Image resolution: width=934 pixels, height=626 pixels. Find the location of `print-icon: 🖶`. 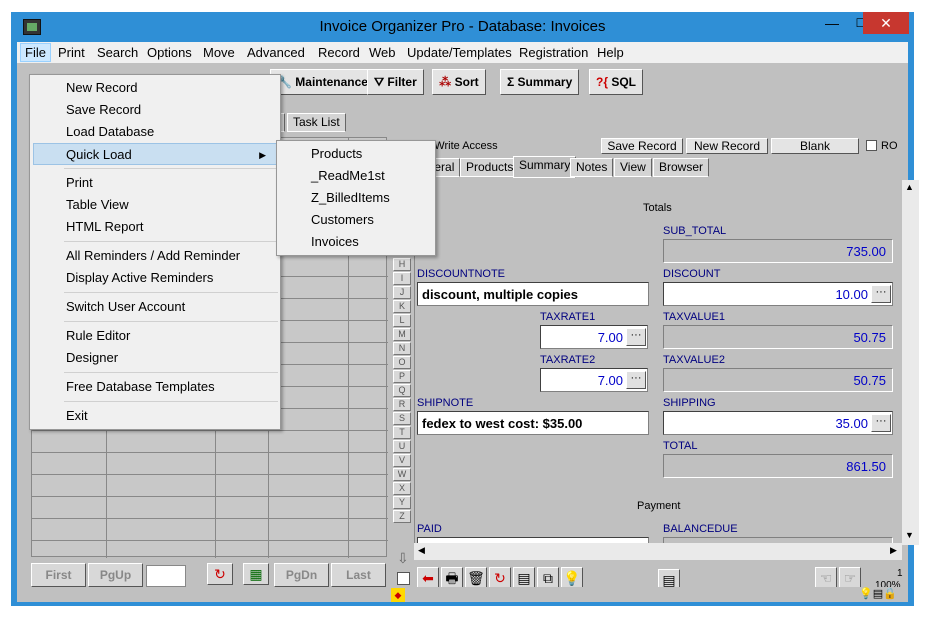

print-icon: 🖶 is located at coordinates (452, 578).